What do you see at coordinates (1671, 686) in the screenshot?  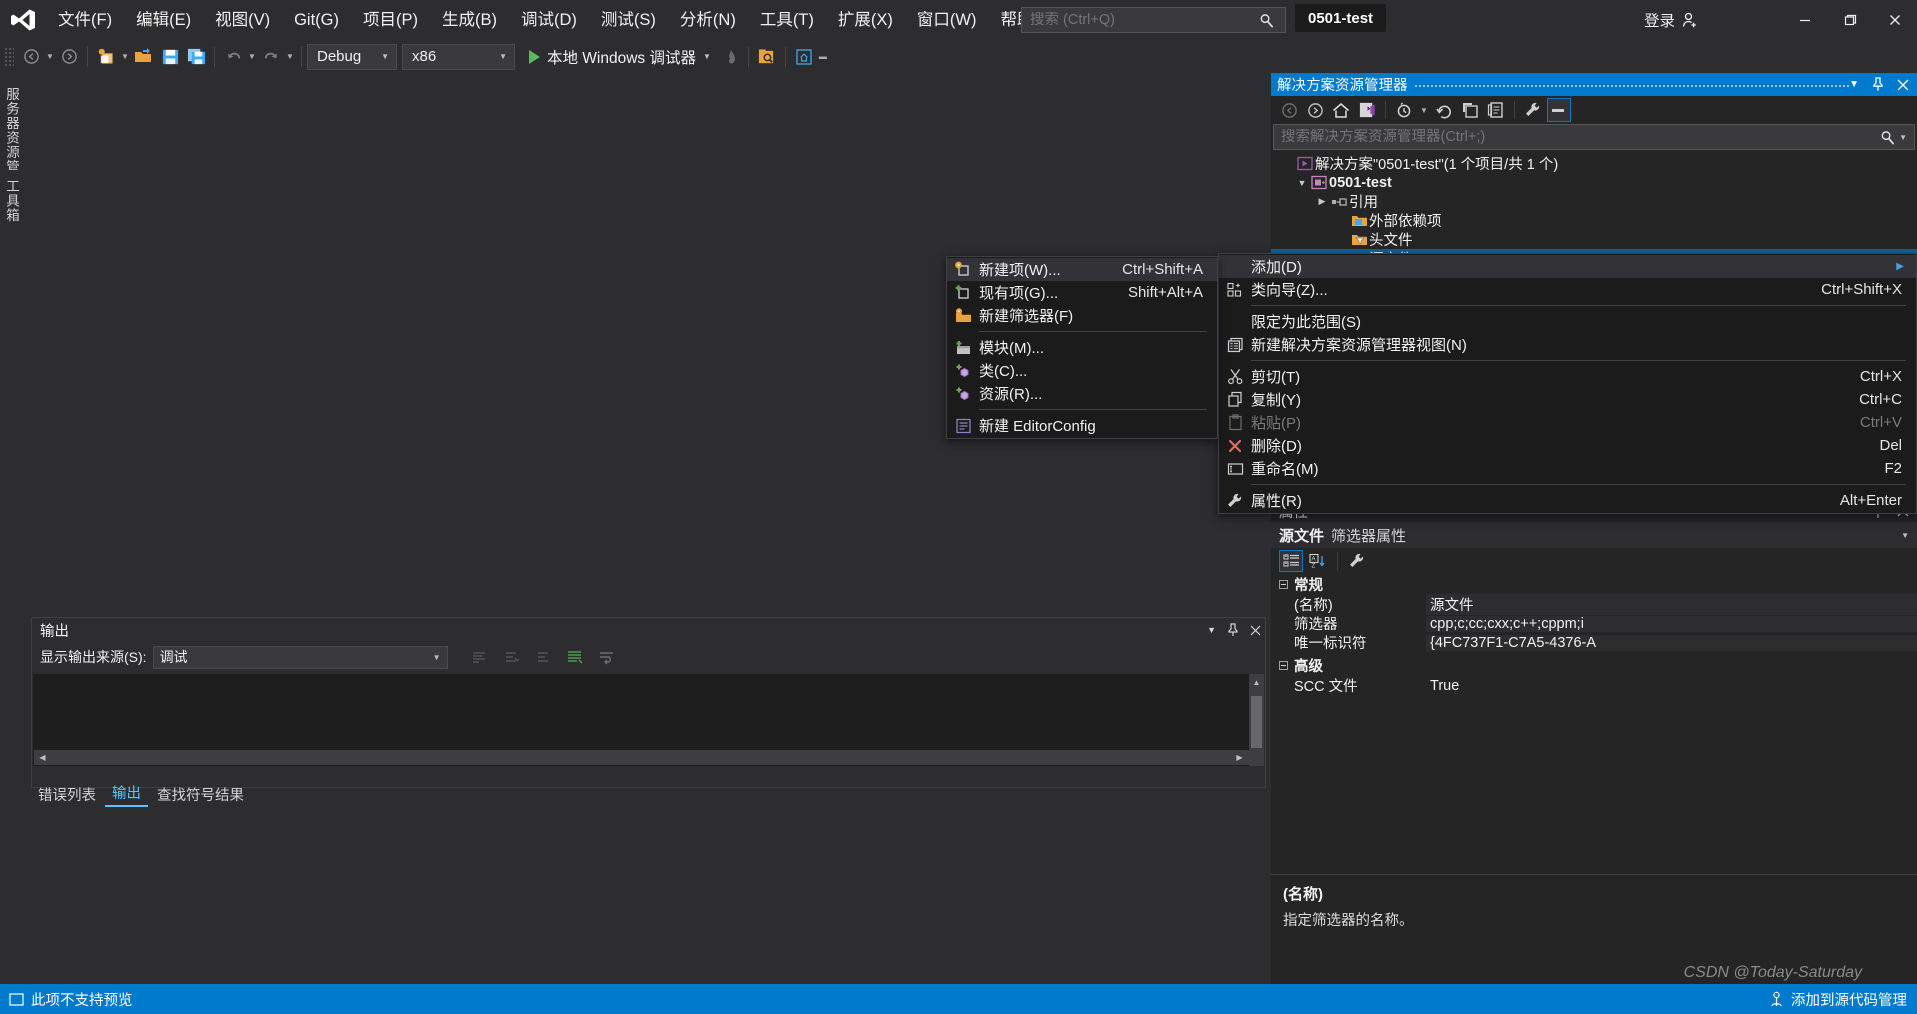 I see `property-value: True` at bounding box center [1671, 686].